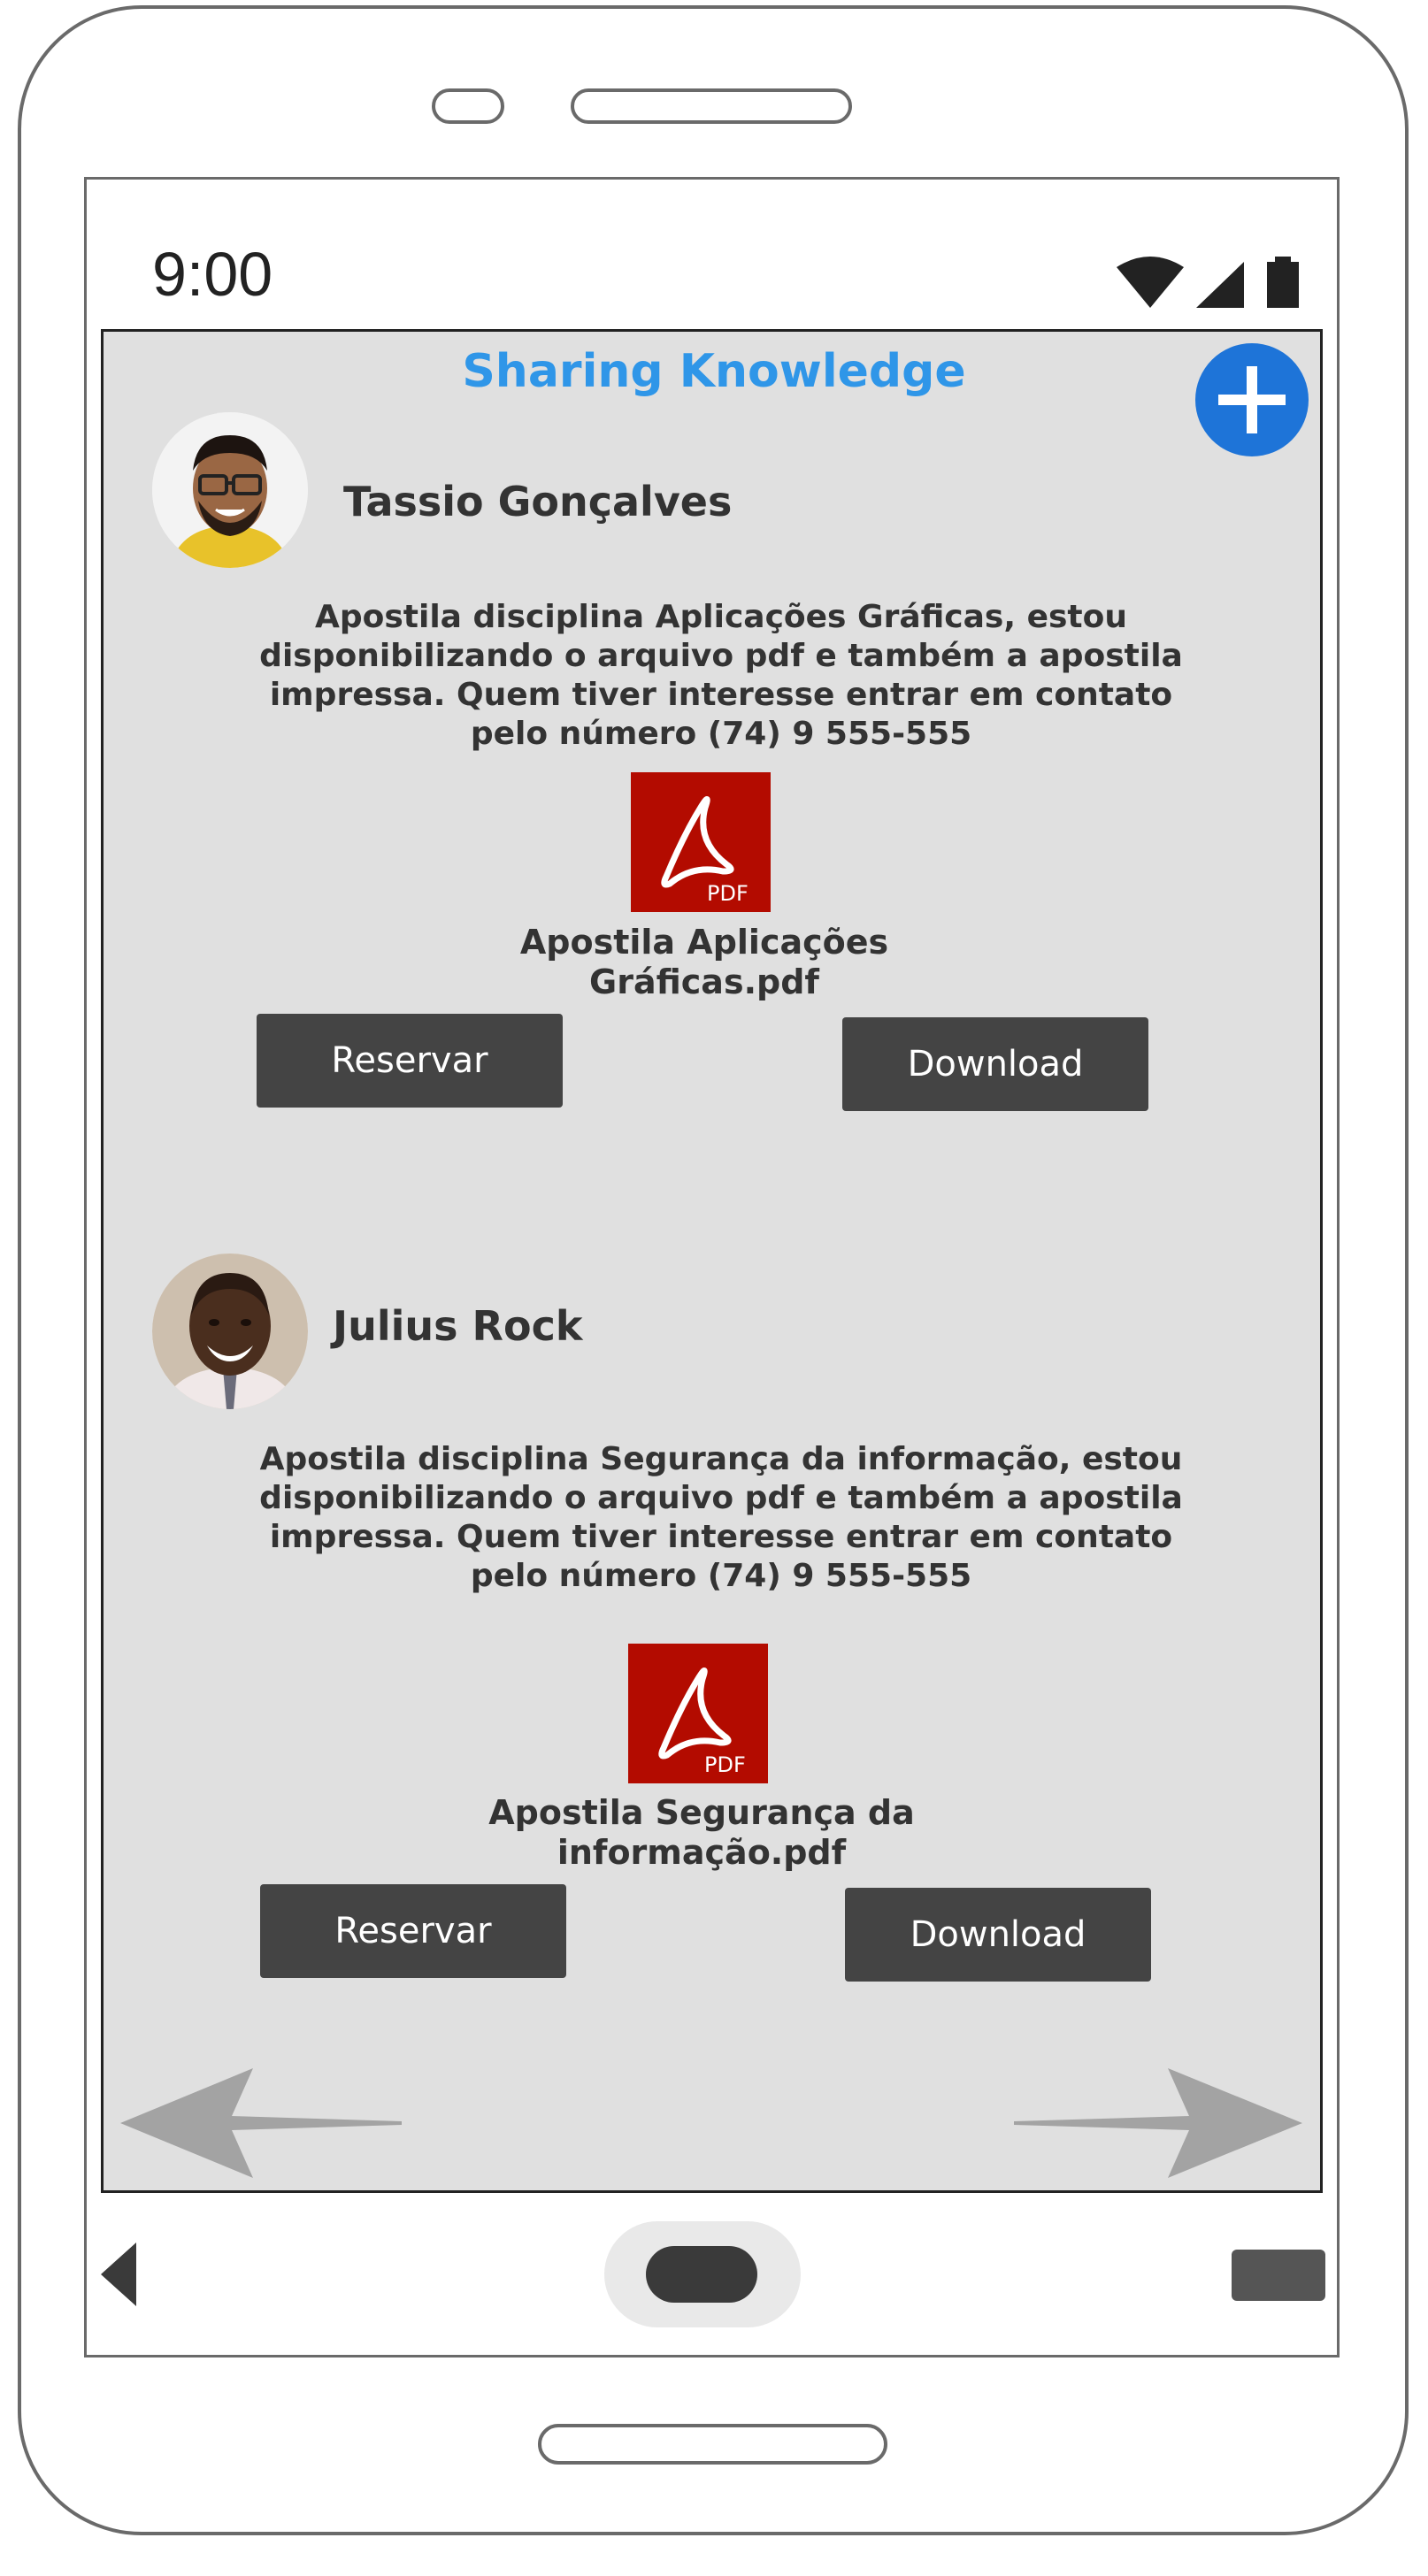 This screenshot has height=2576, width=1428. I want to click on avatar-julius, so click(230, 1331).